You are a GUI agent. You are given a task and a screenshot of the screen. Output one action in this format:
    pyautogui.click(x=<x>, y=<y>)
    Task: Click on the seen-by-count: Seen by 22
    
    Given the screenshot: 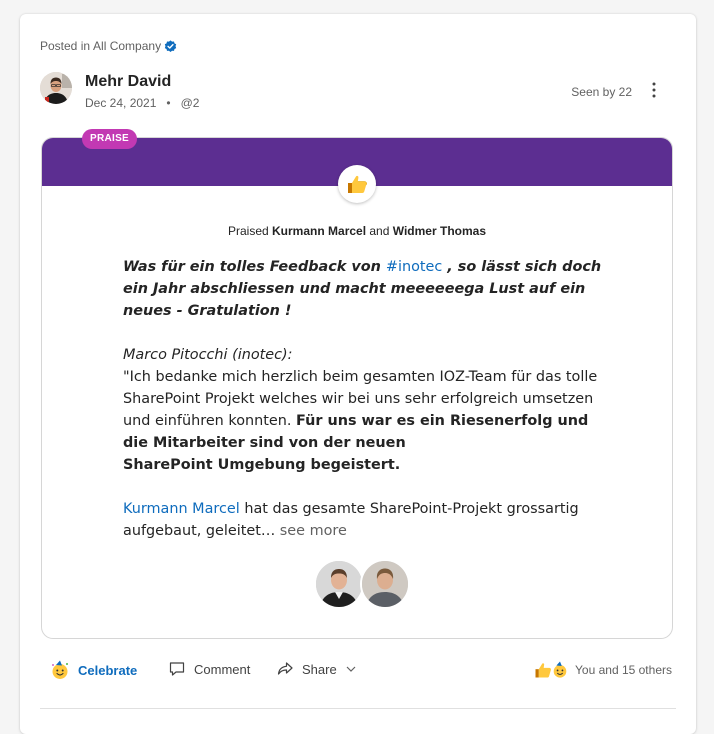 What is the action you would take?
    pyautogui.click(x=601, y=92)
    